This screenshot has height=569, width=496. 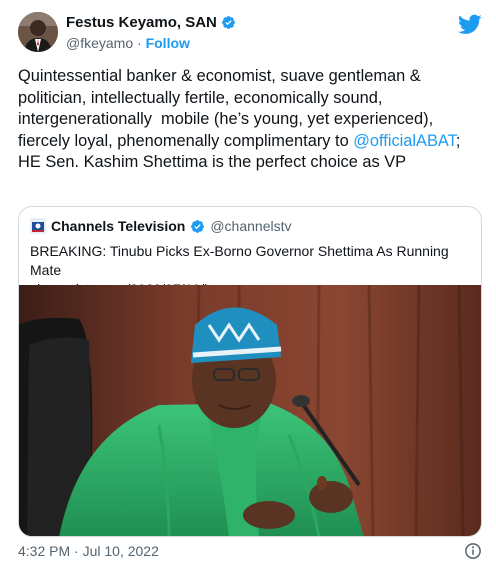 I want to click on author-display-name-row: Festus Keyamo, SAN, so click(x=151, y=22).